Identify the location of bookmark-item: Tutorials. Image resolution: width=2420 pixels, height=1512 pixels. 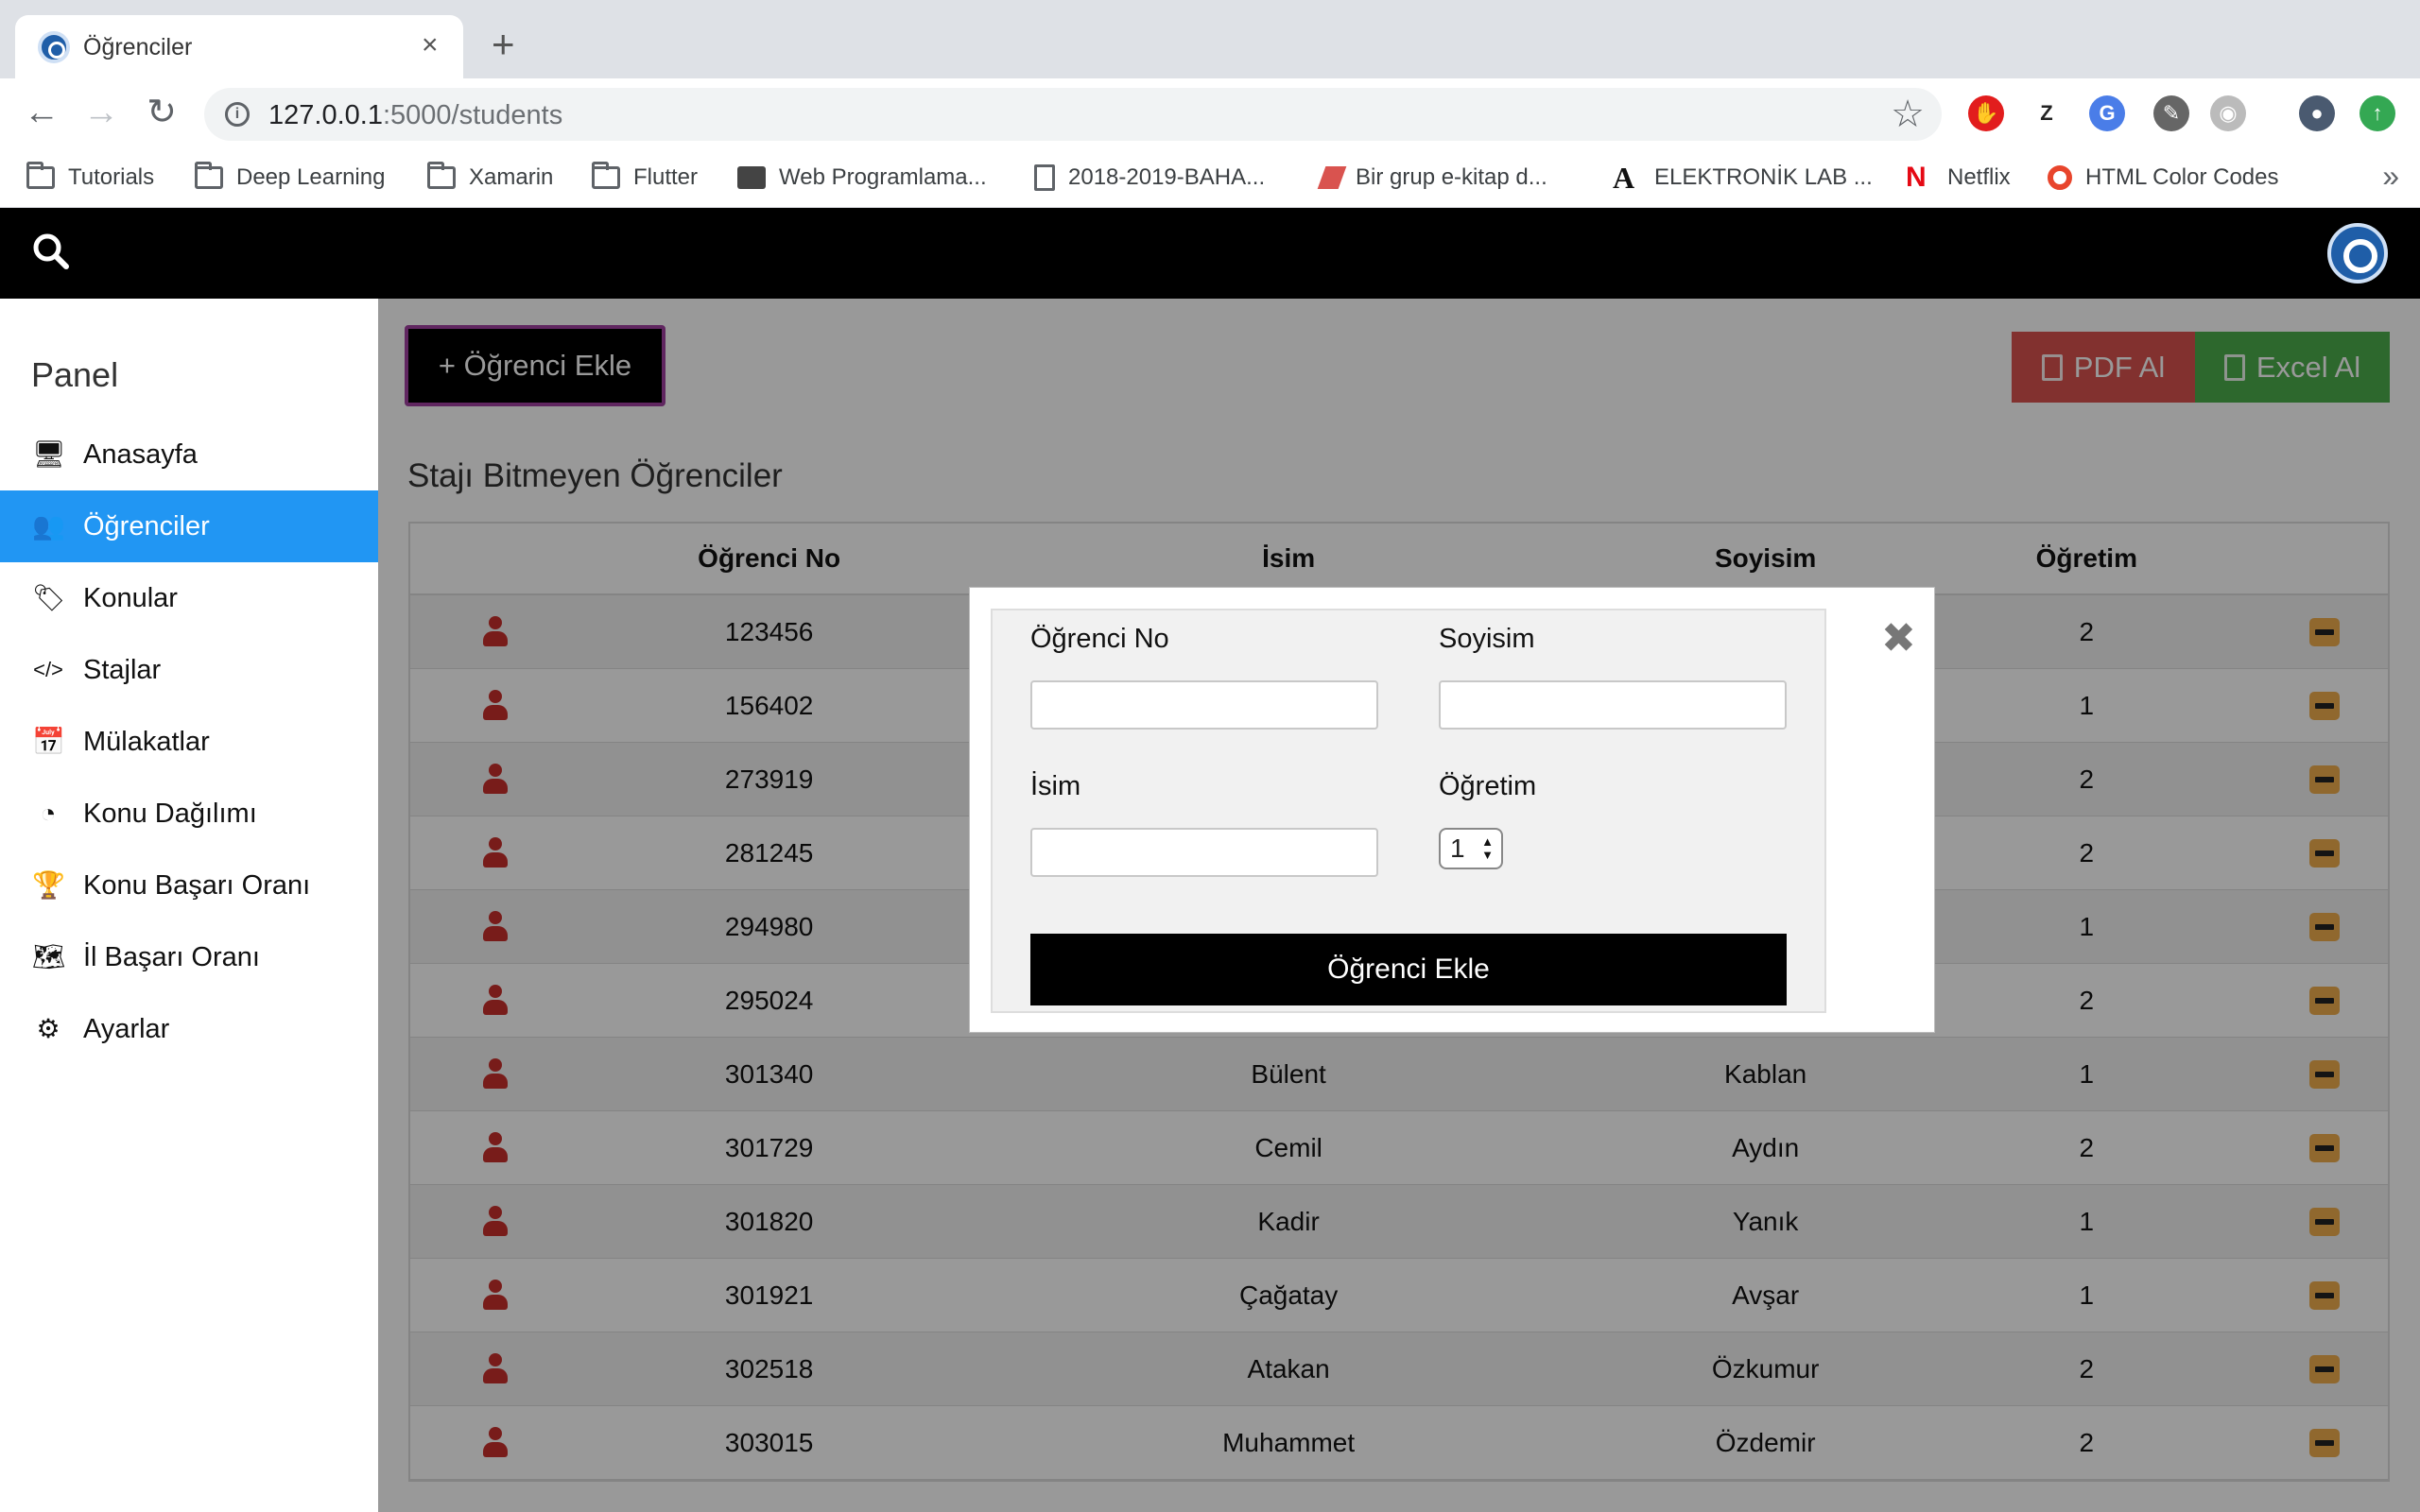
(90, 178).